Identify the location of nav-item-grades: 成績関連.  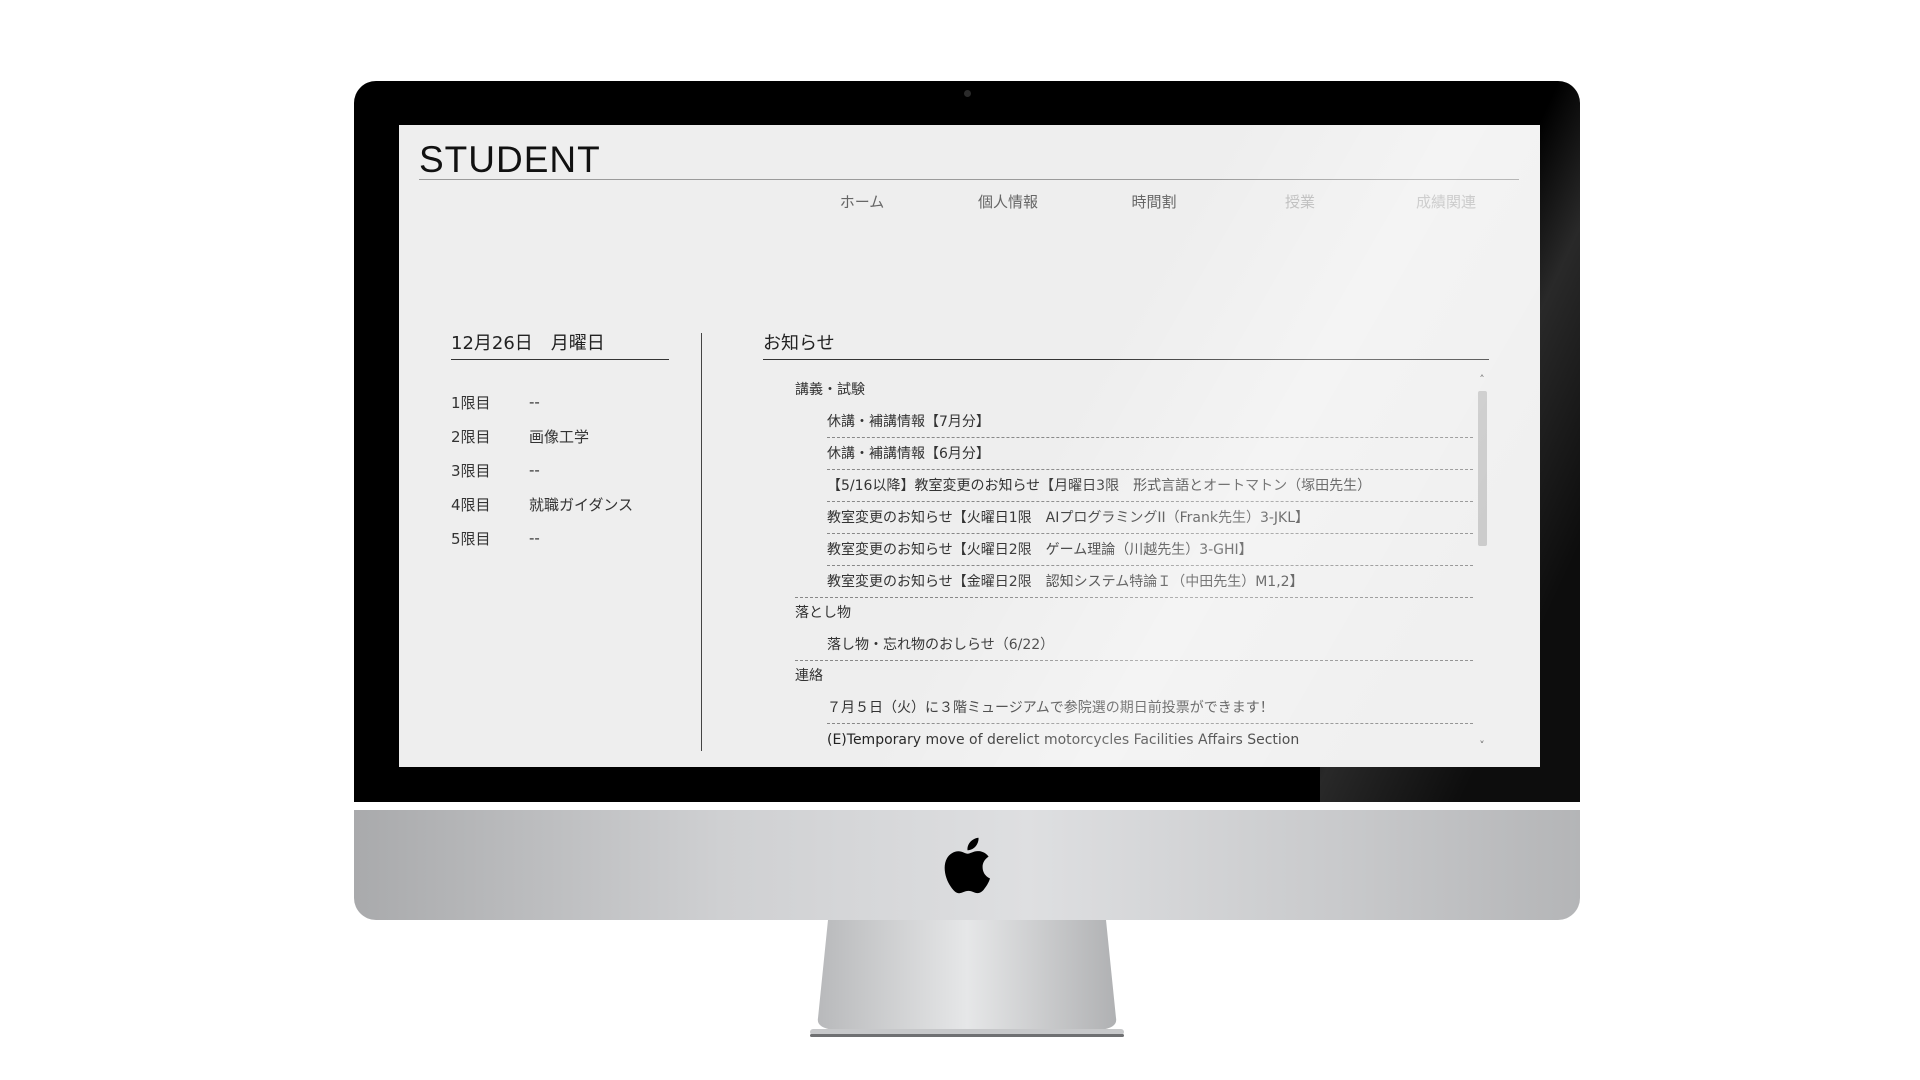
(1446, 201).